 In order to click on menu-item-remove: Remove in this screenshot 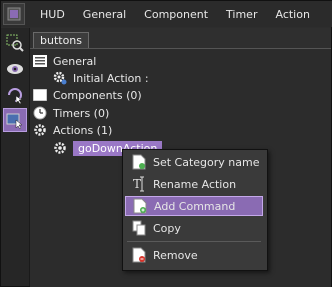, I will do `click(194, 255)`.